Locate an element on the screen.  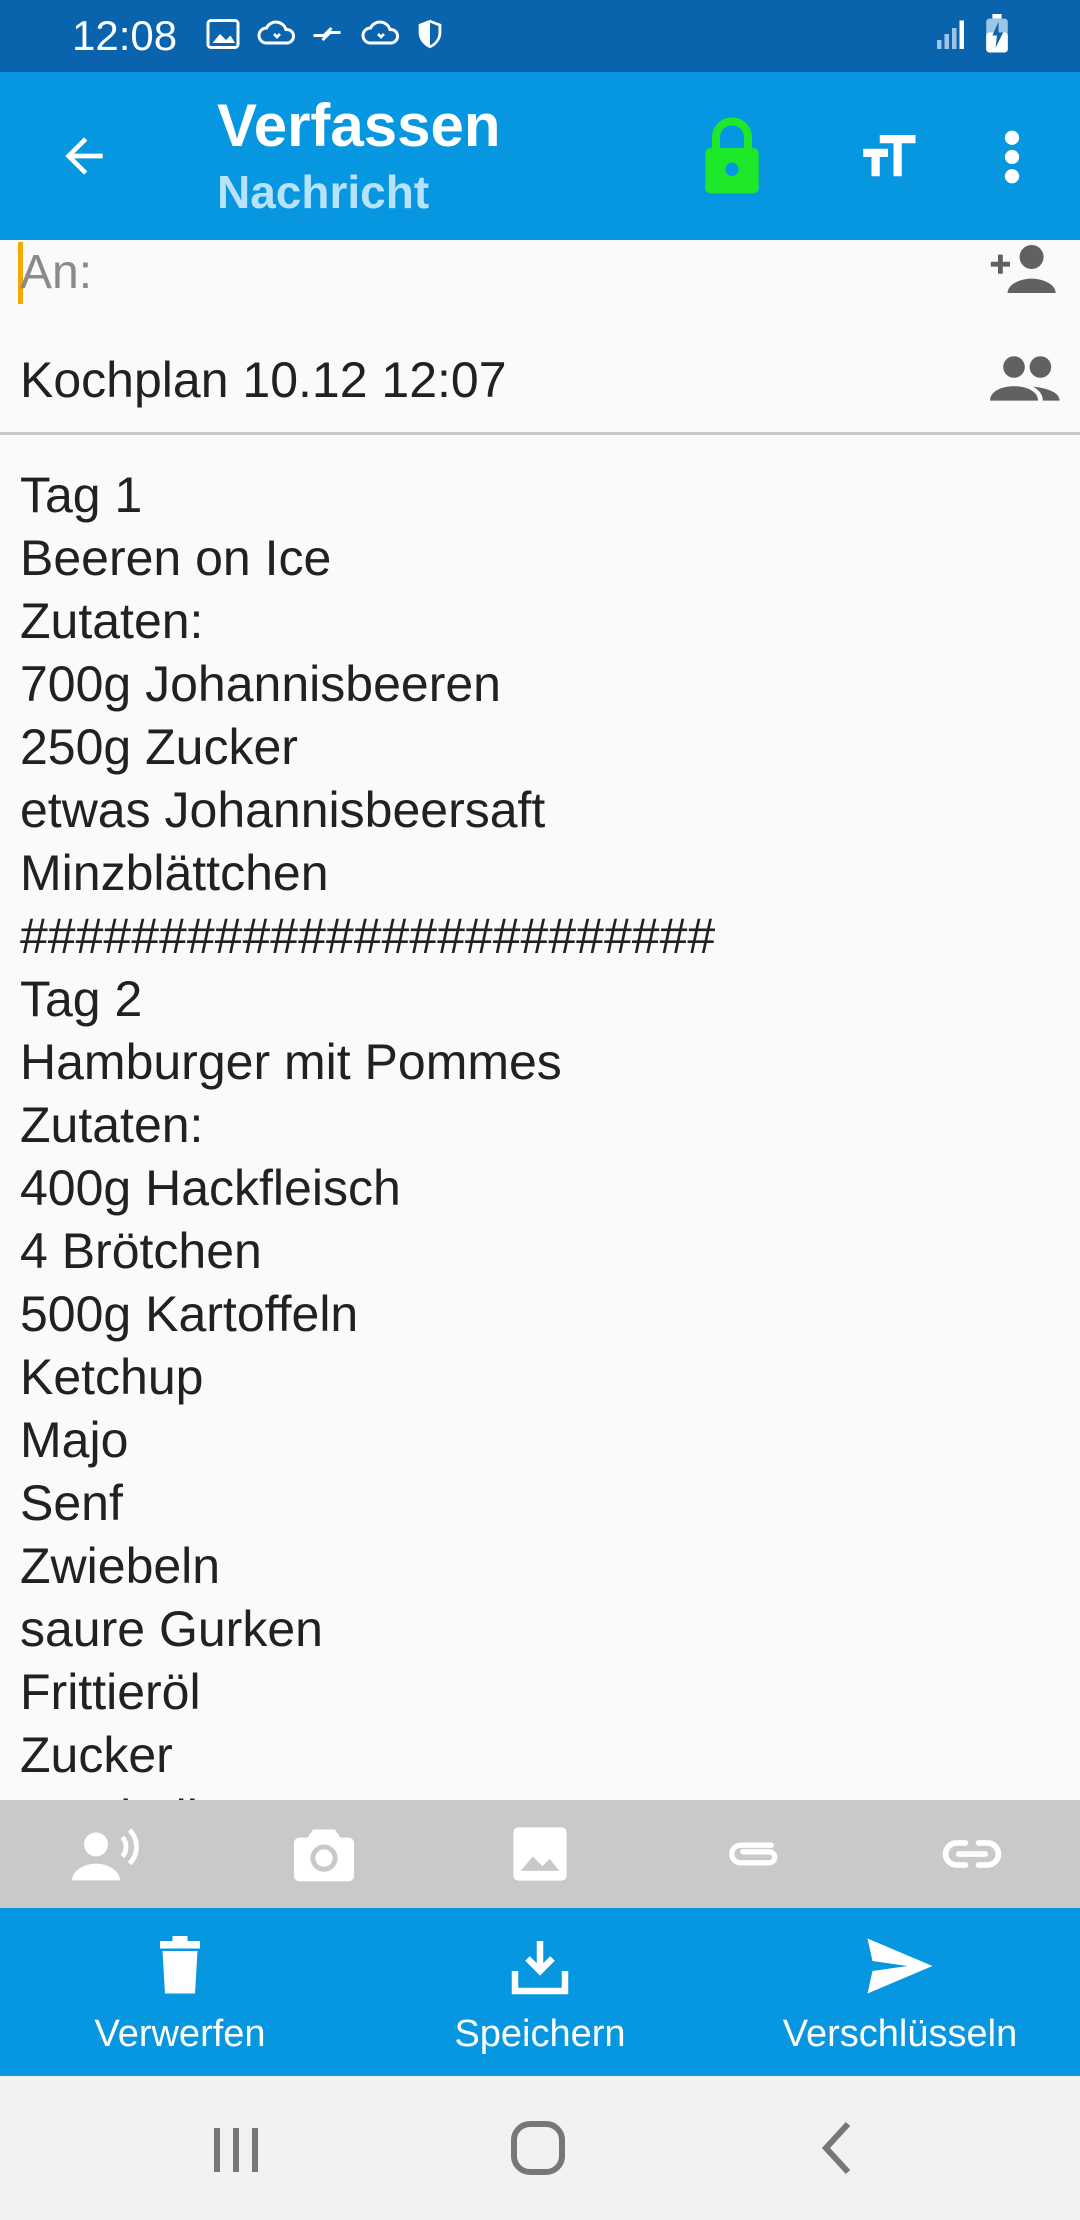
body-line: Minzblättchen is located at coordinates (174, 873).